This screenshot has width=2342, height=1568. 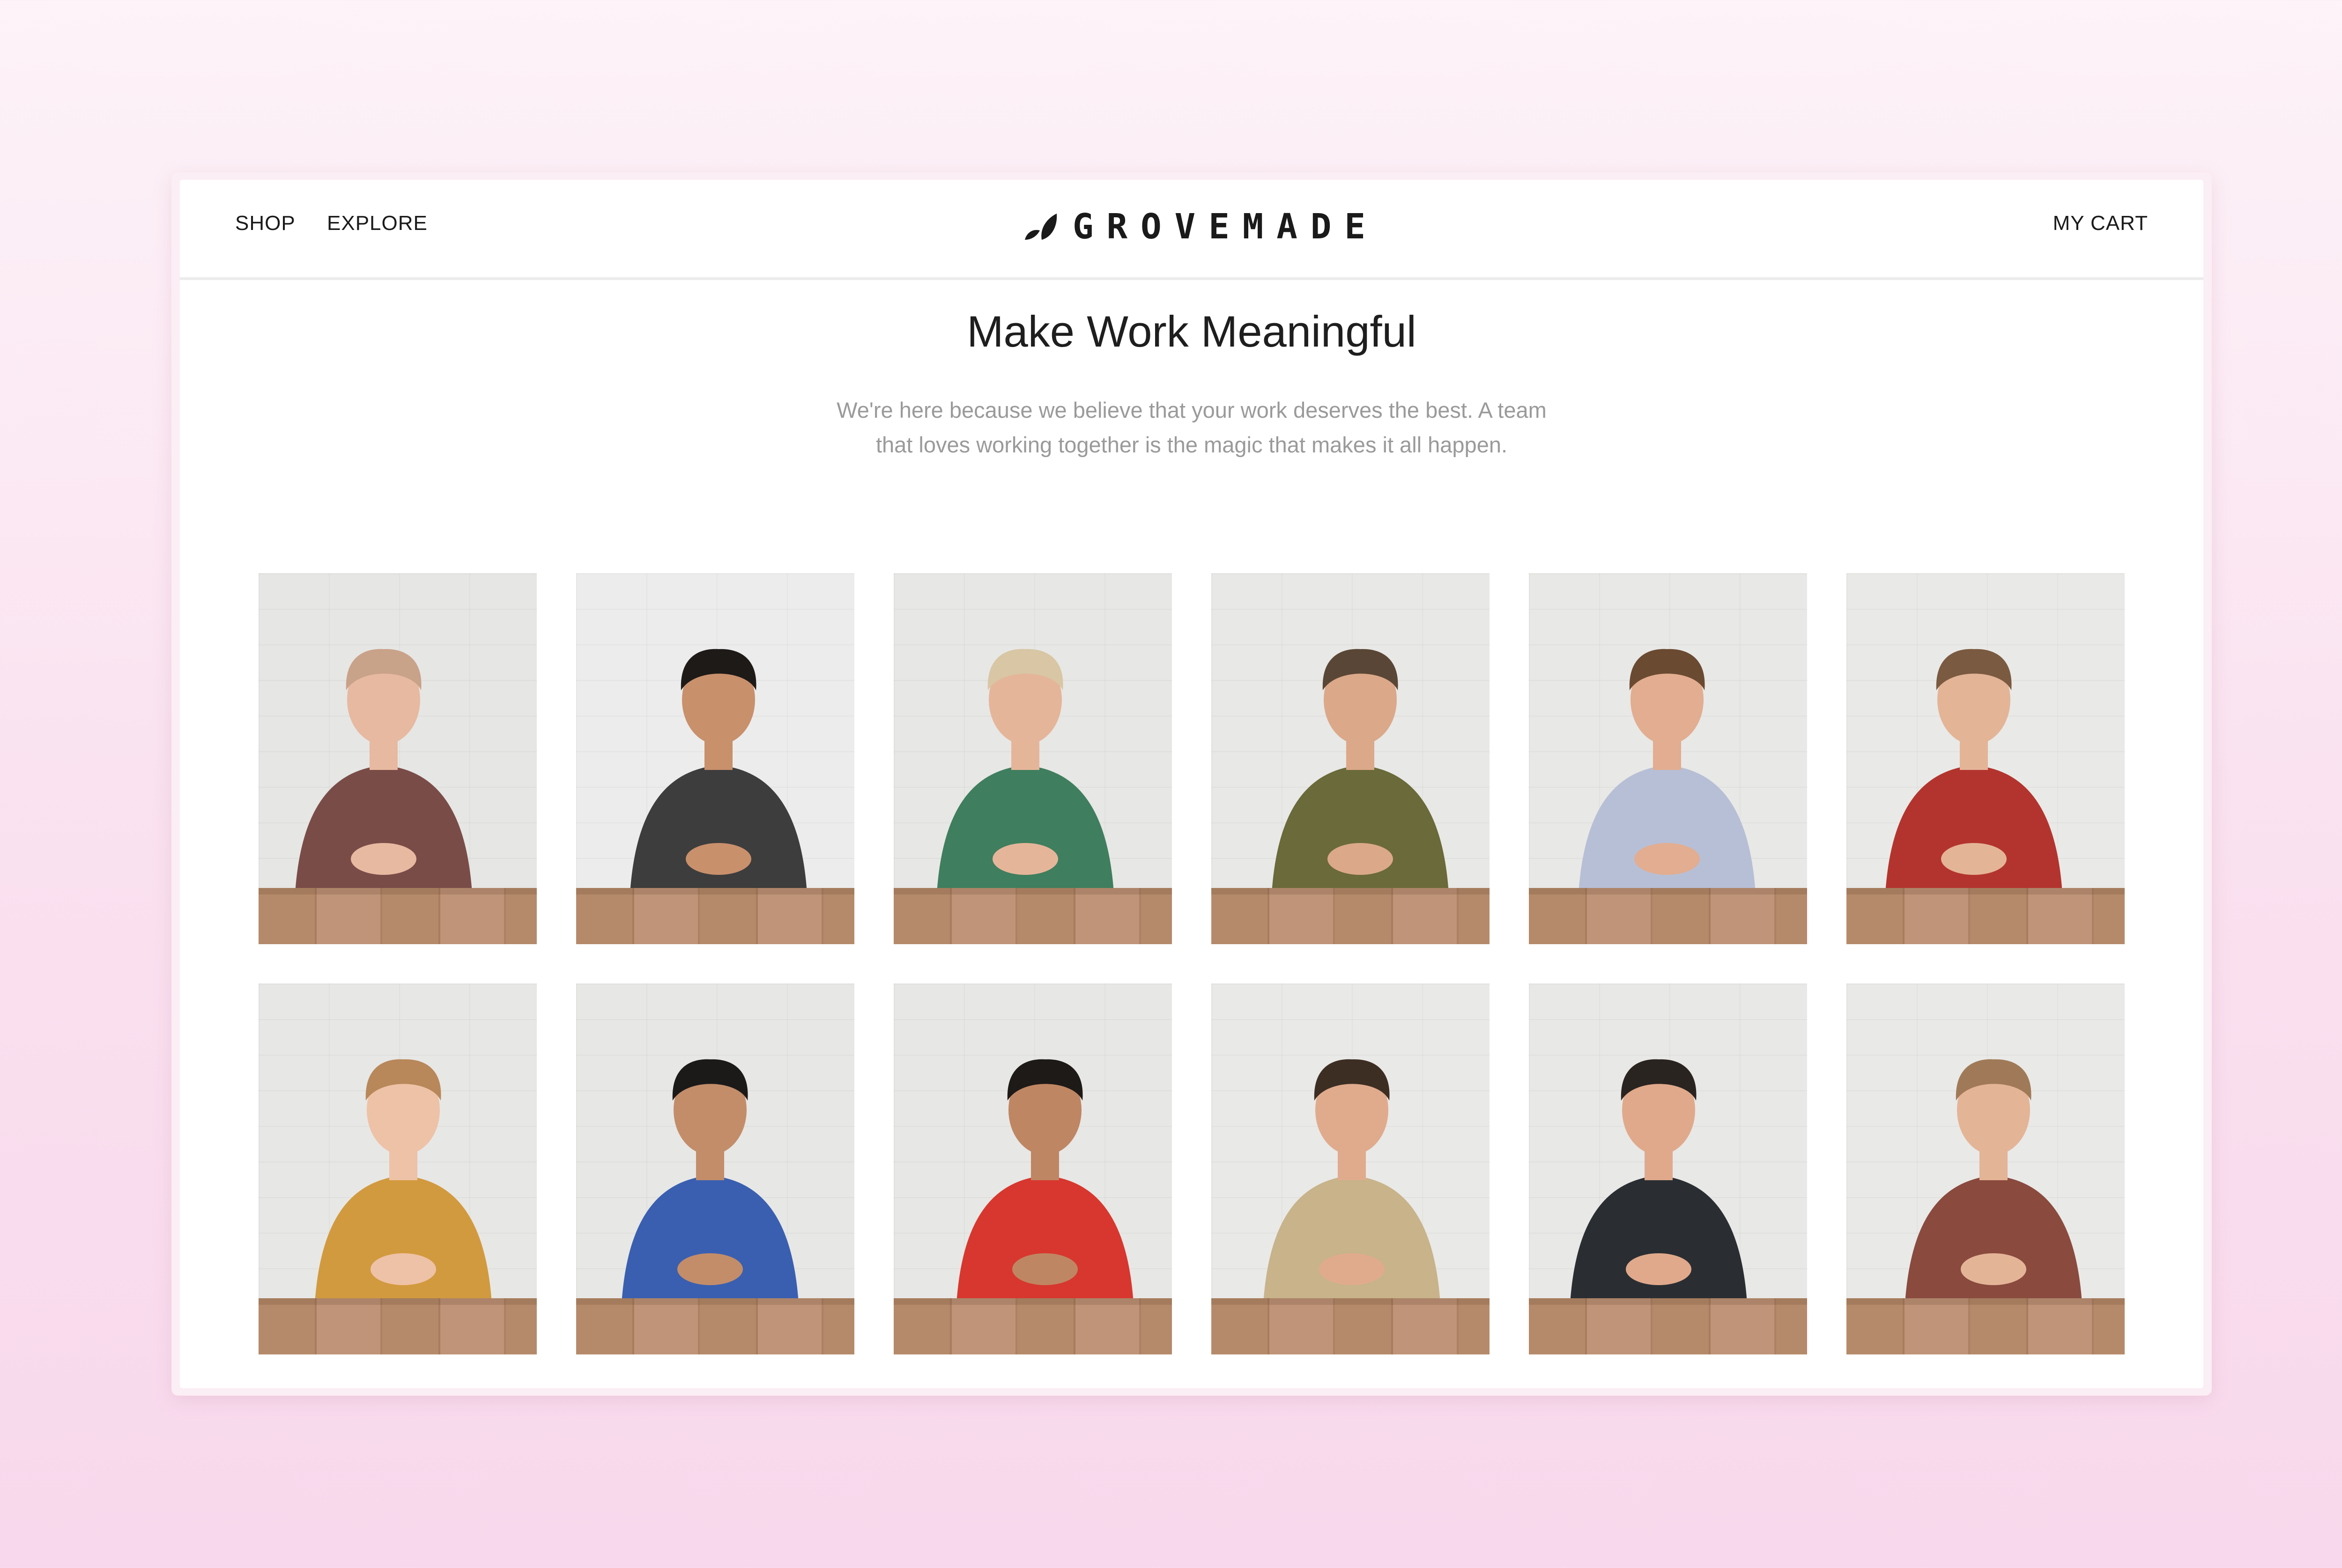 I want to click on page-title: Make Work Meaningful, so click(x=1191, y=331).